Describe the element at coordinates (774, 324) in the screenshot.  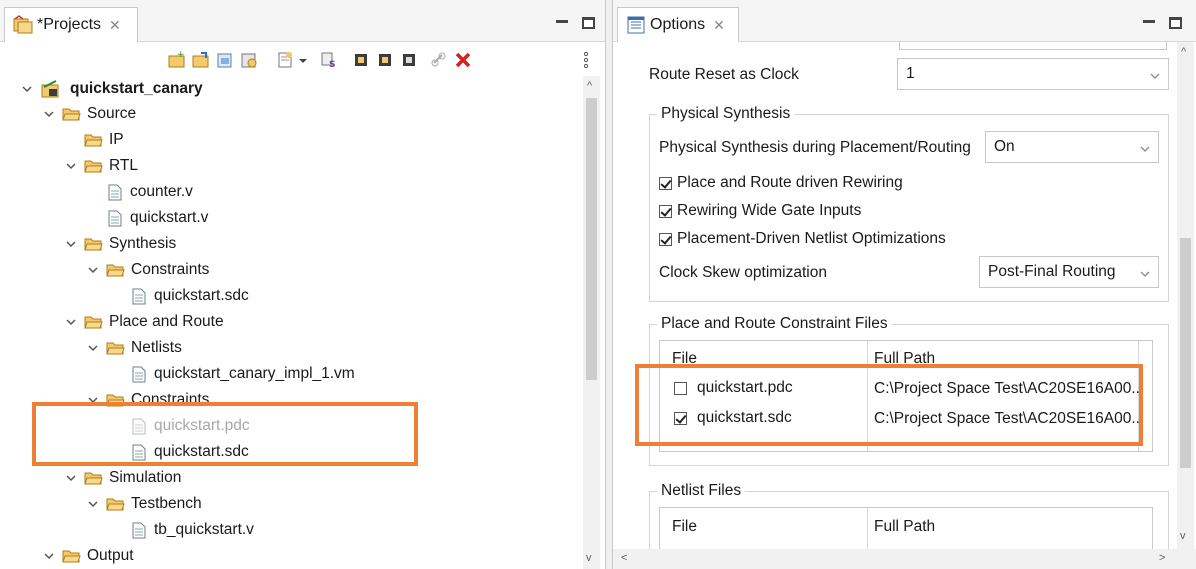
I see `constraint-files-title: Place and Route Constraint Files` at that location.